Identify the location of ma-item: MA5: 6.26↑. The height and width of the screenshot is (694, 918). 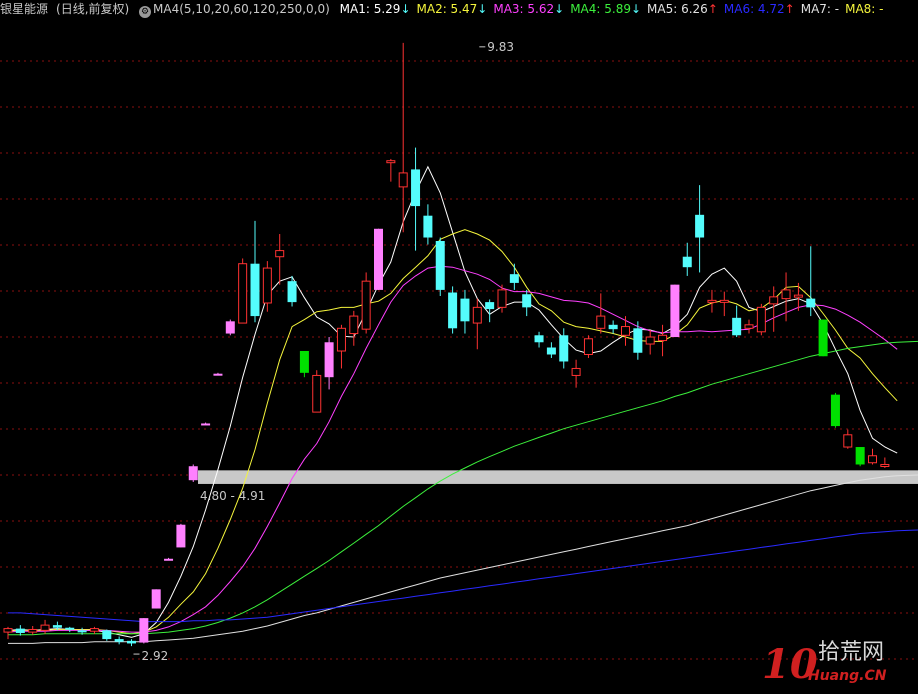
(682, 9).